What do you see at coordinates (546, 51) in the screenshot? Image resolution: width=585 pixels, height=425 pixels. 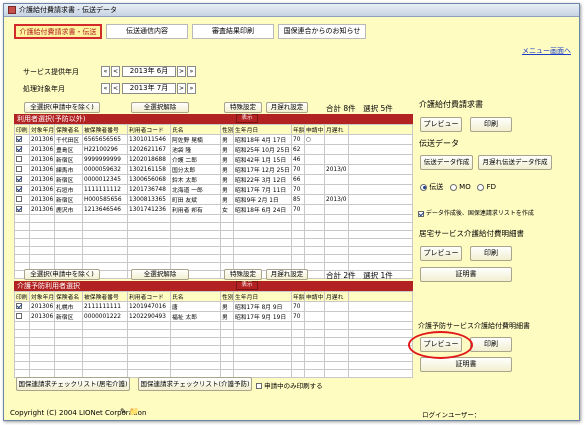 I see `menu-link: メニュー画面へ` at bounding box center [546, 51].